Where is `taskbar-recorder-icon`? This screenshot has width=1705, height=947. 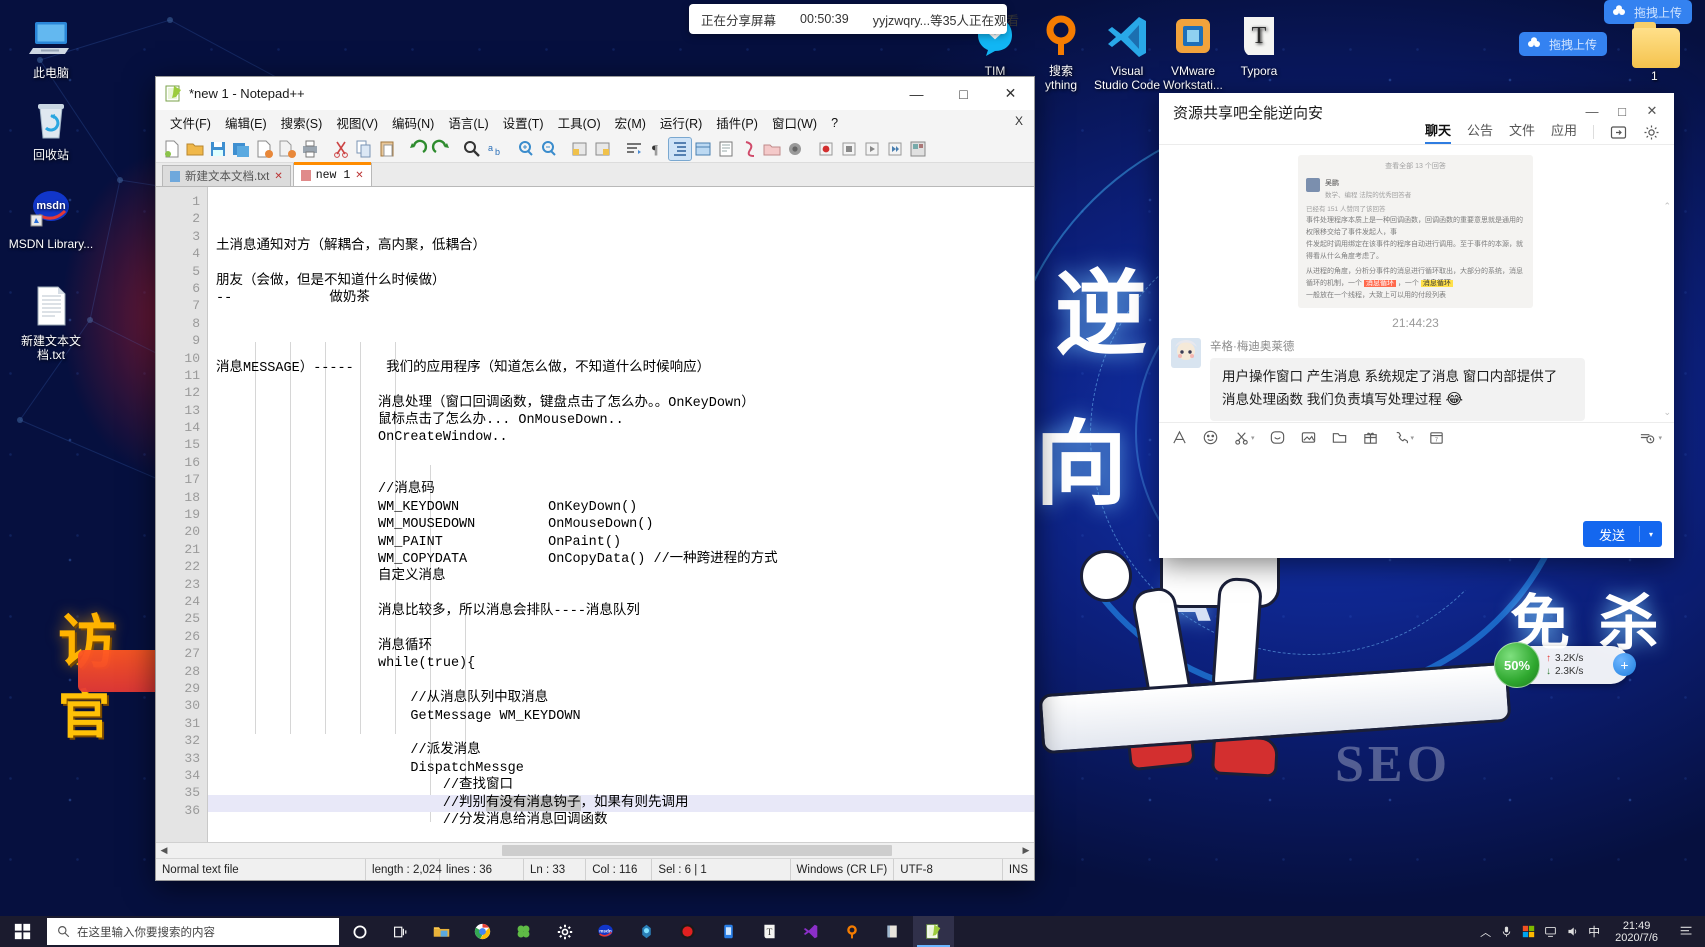 taskbar-recorder-icon is located at coordinates (687, 931).